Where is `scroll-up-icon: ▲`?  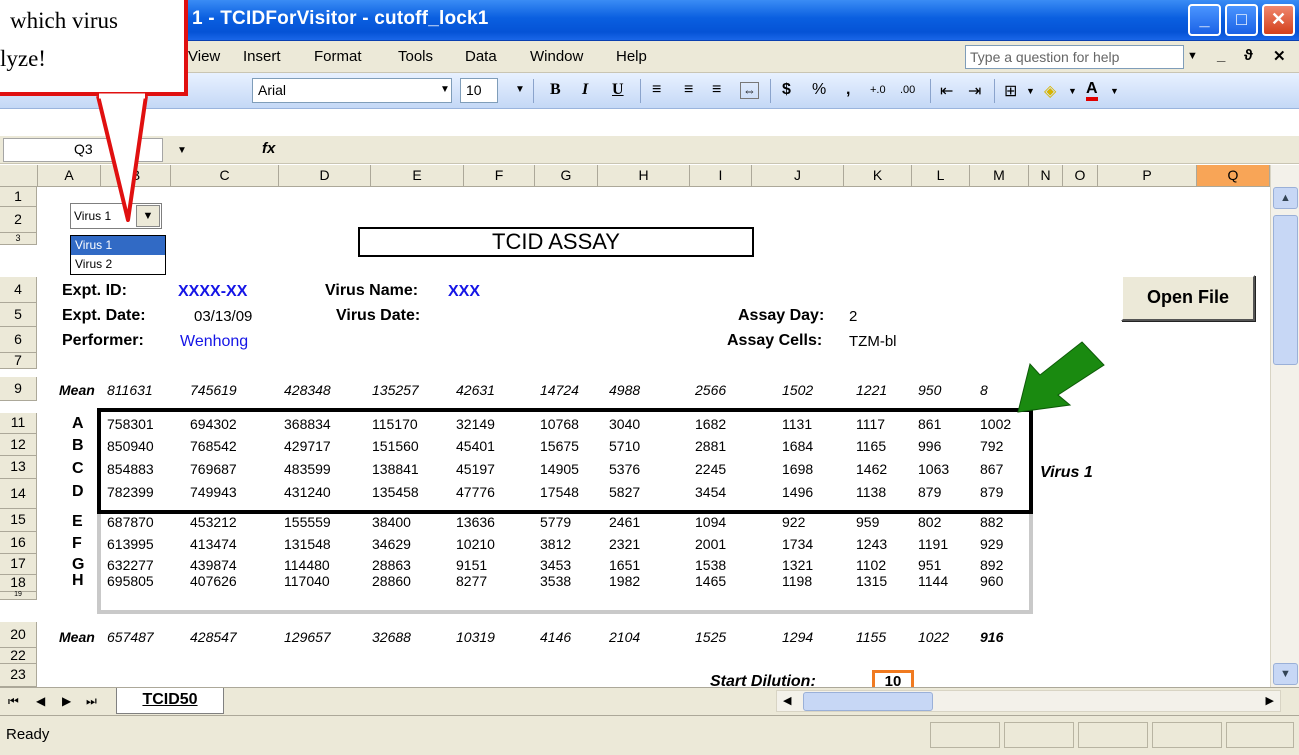
scroll-up-icon: ▲ is located at coordinates (1285, 198).